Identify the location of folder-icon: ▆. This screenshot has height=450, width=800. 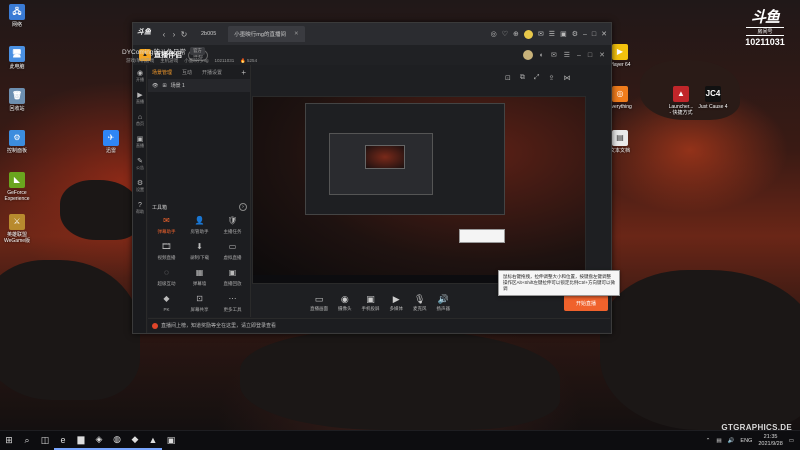
(81, 441).